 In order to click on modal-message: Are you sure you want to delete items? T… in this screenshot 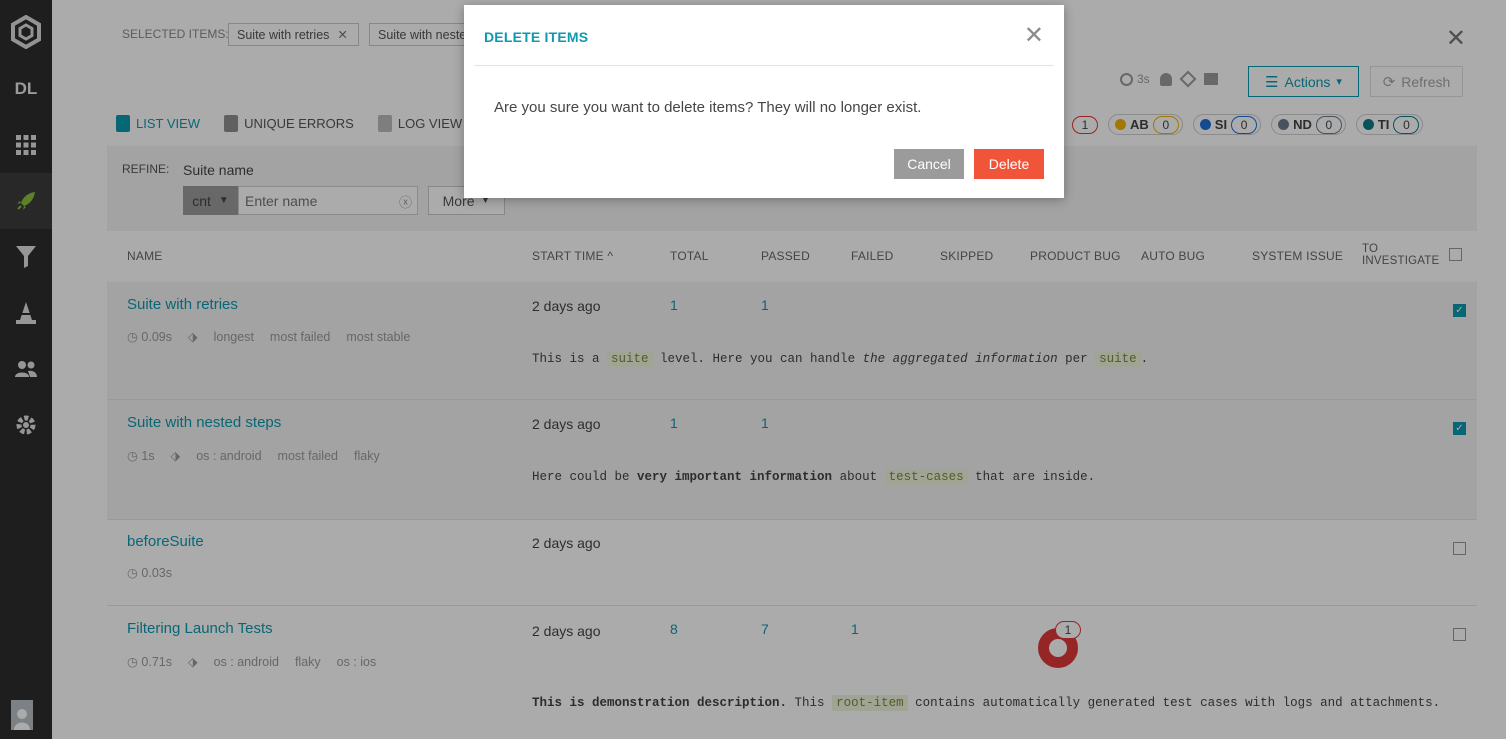, I will do `click(708, 107)`.